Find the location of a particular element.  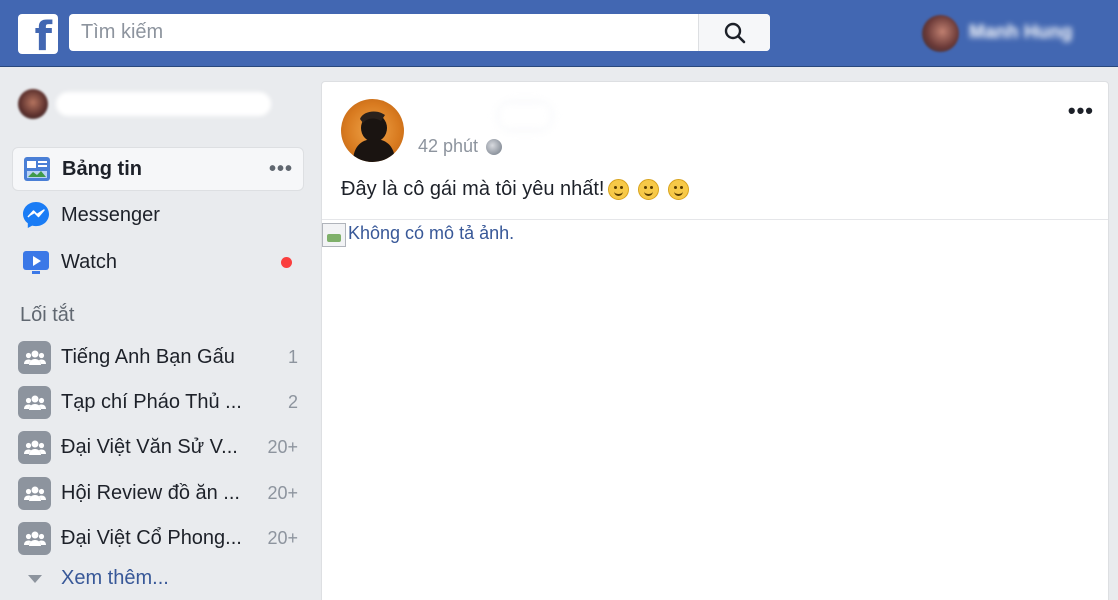

globe-icon is located at coordinates (494, 146).